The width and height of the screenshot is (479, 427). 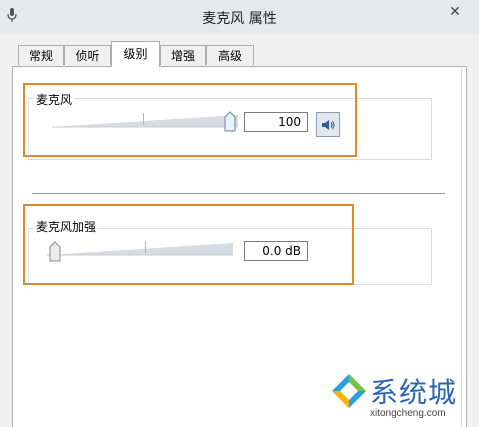 I want to click on tab-listen: 侦听, so click(x=87, y=55).